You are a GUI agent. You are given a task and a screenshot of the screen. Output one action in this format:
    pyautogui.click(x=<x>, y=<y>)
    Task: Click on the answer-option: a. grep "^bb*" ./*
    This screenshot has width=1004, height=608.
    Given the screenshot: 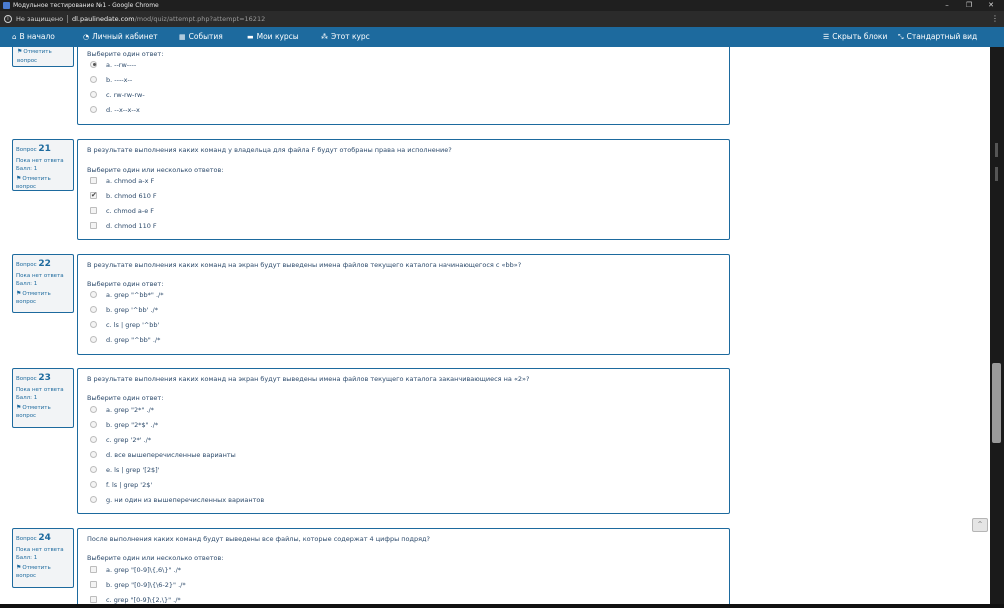 What is the action you would take?
    pyautogui.click(x=126, y=295)
    